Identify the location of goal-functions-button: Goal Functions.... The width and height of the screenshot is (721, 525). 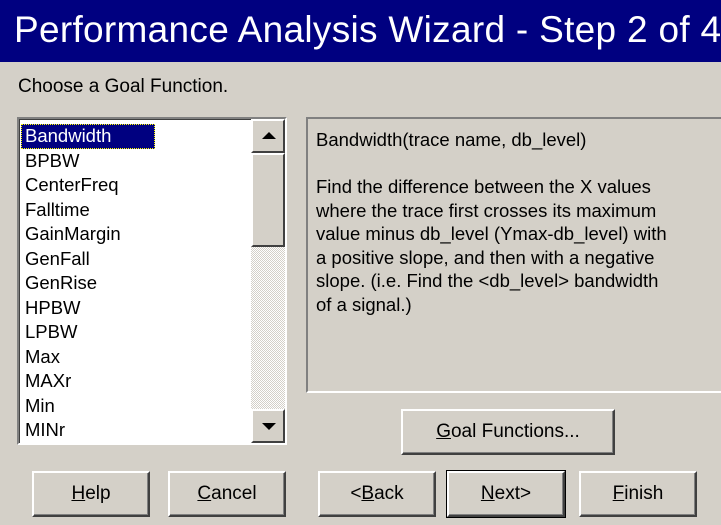
(508, 432).